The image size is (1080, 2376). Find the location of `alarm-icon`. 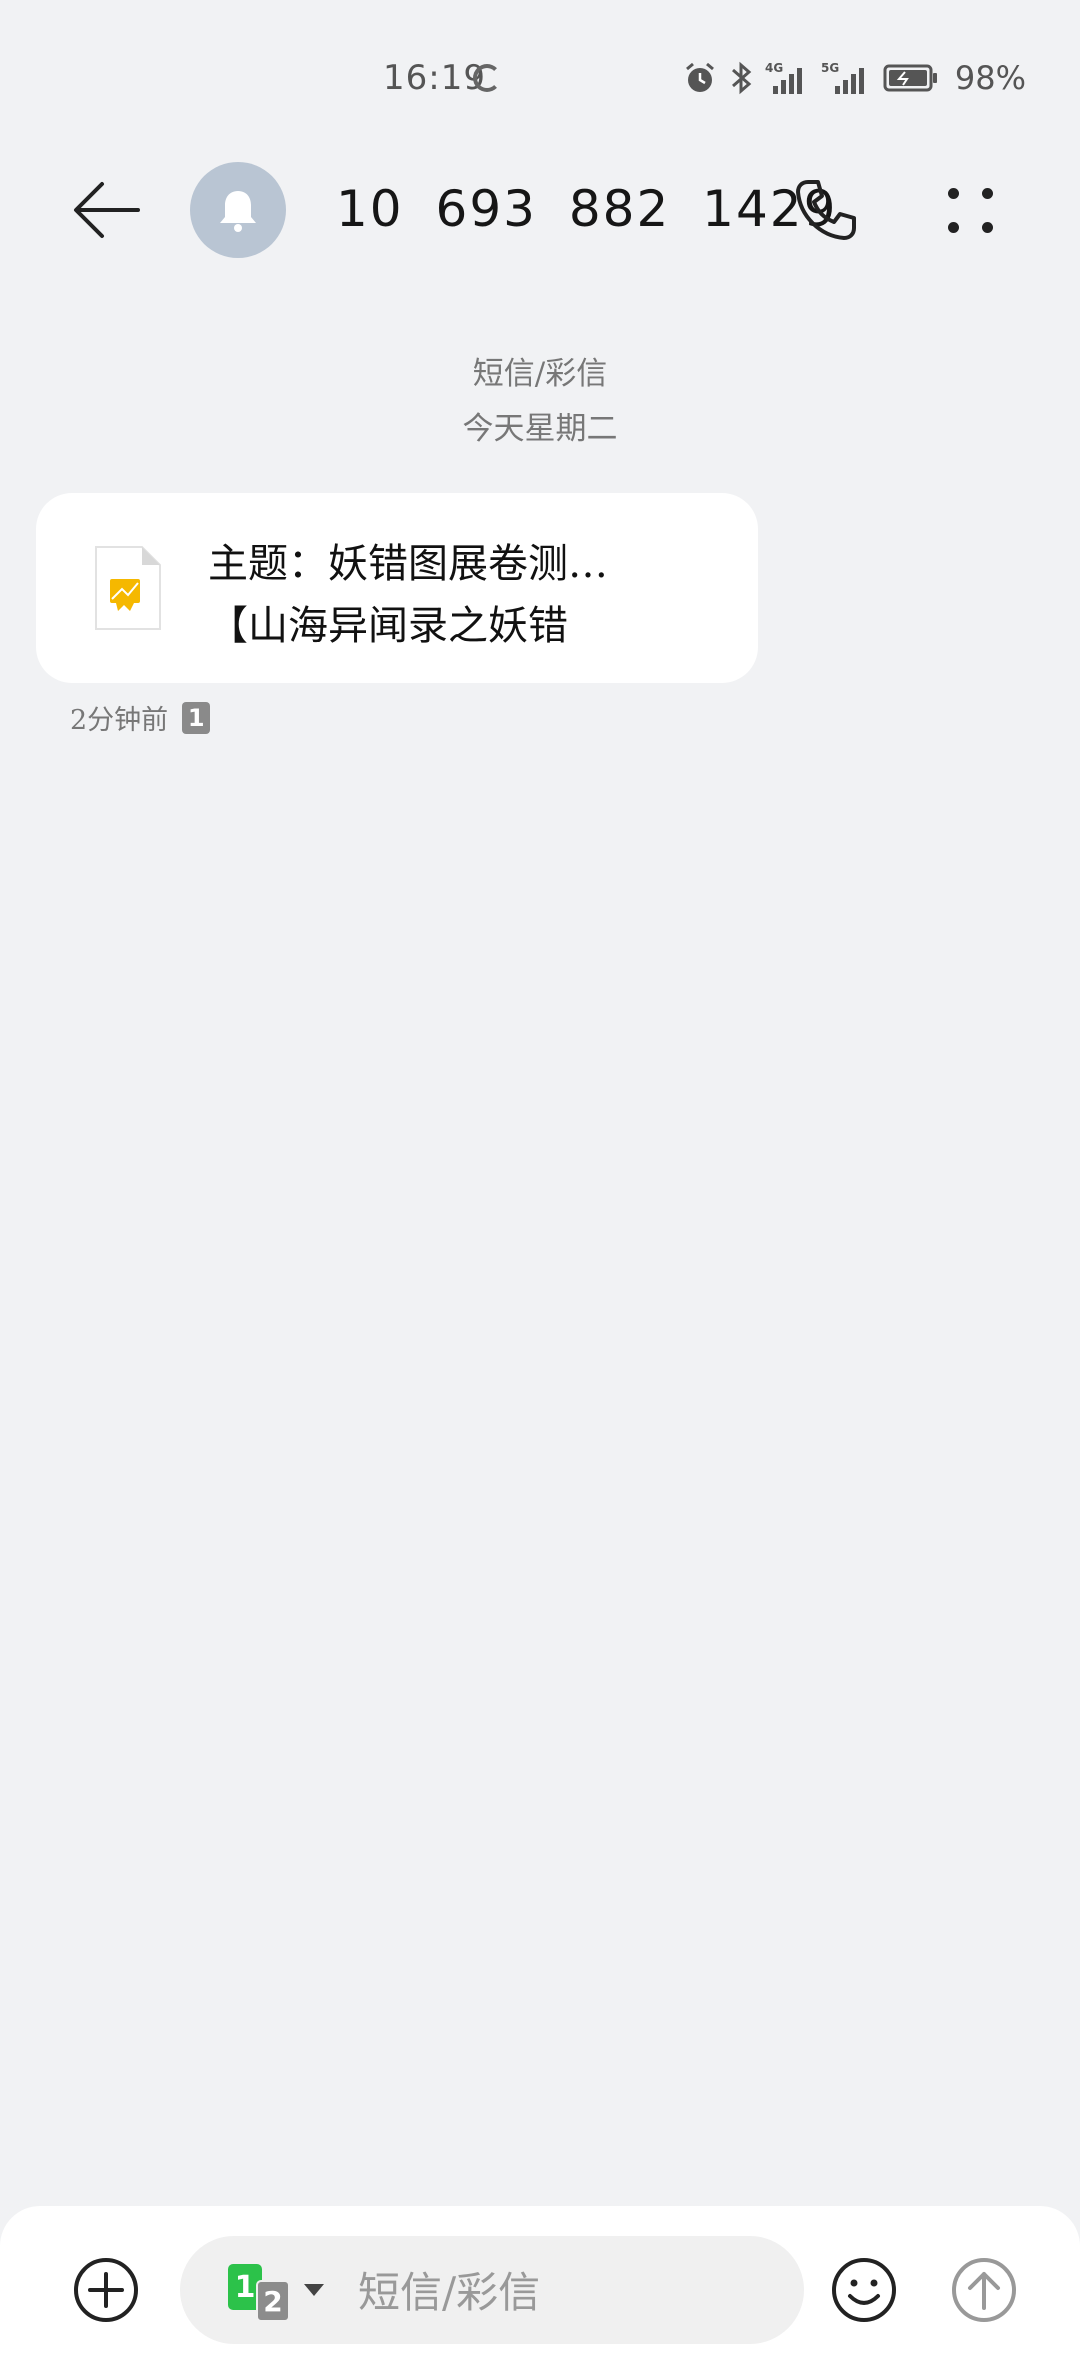

alarm-icon is located at coordinates (699, 77).